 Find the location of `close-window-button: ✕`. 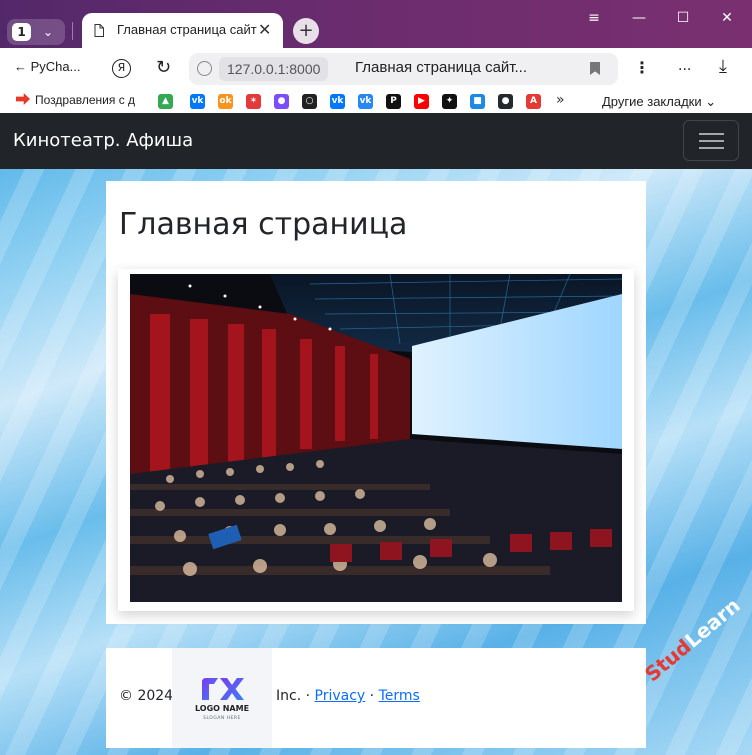

close-window-button: ✕ is located at coordinates (727, 18).